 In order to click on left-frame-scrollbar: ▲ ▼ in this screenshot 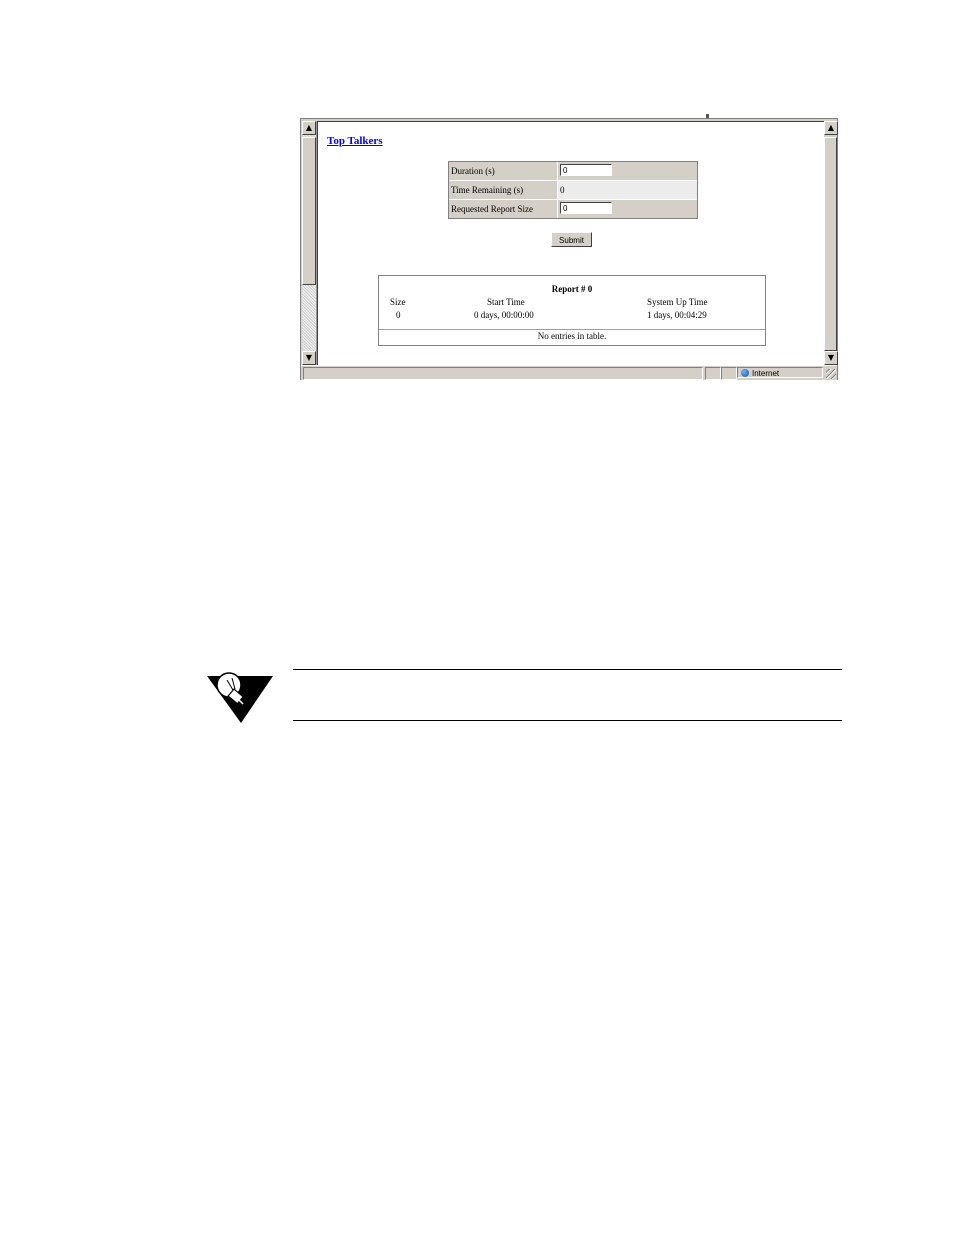, I will do `click(309, 243)`.